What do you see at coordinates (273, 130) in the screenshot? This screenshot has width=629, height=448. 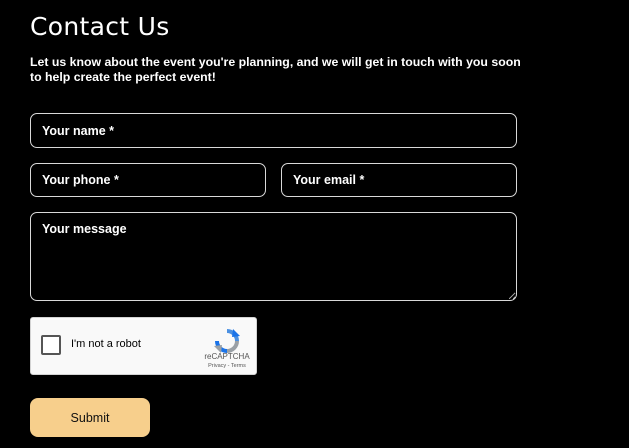 I see `name-input` at bounding box center [273, 130].